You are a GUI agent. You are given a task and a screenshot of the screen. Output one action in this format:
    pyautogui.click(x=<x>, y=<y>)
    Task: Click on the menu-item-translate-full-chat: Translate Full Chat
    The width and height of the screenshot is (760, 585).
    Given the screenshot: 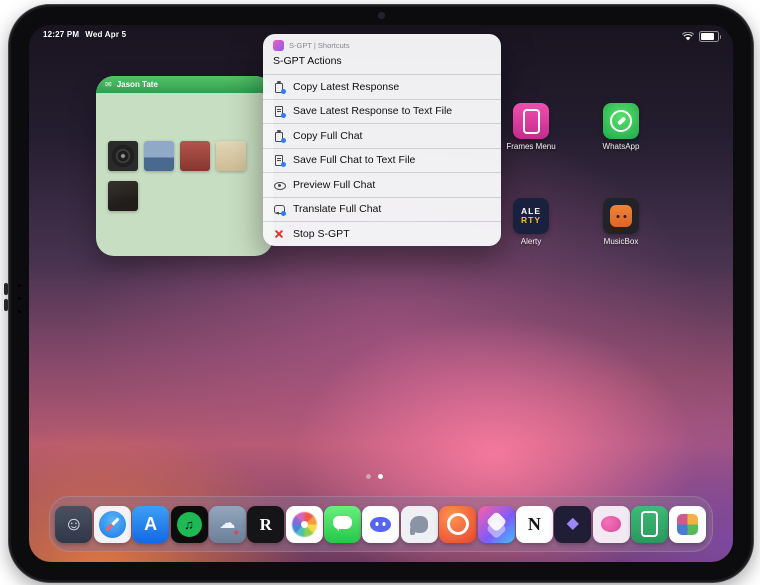 What is the action you would take?
    pyautogui.click(x=382, y=209)
    